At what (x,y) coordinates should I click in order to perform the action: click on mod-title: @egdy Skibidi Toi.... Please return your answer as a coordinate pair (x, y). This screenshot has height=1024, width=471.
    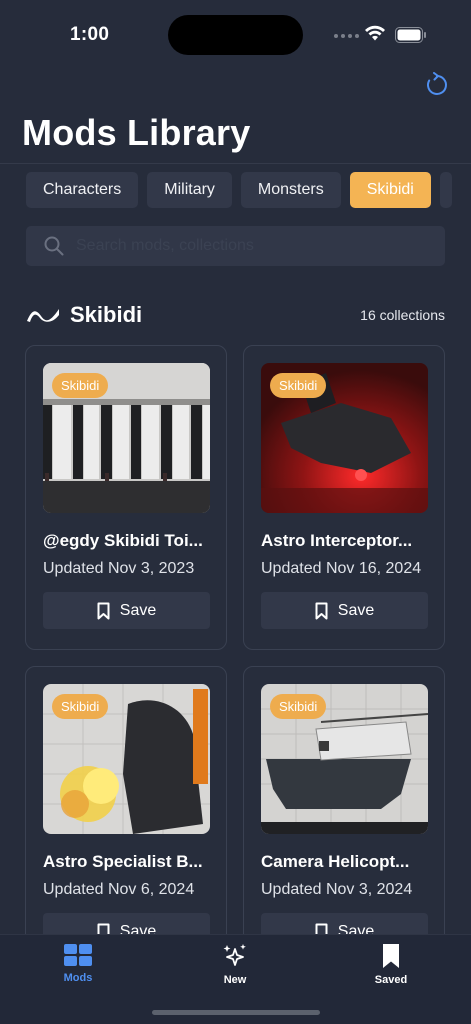
    Looking at the image, I should click on (123, 540).